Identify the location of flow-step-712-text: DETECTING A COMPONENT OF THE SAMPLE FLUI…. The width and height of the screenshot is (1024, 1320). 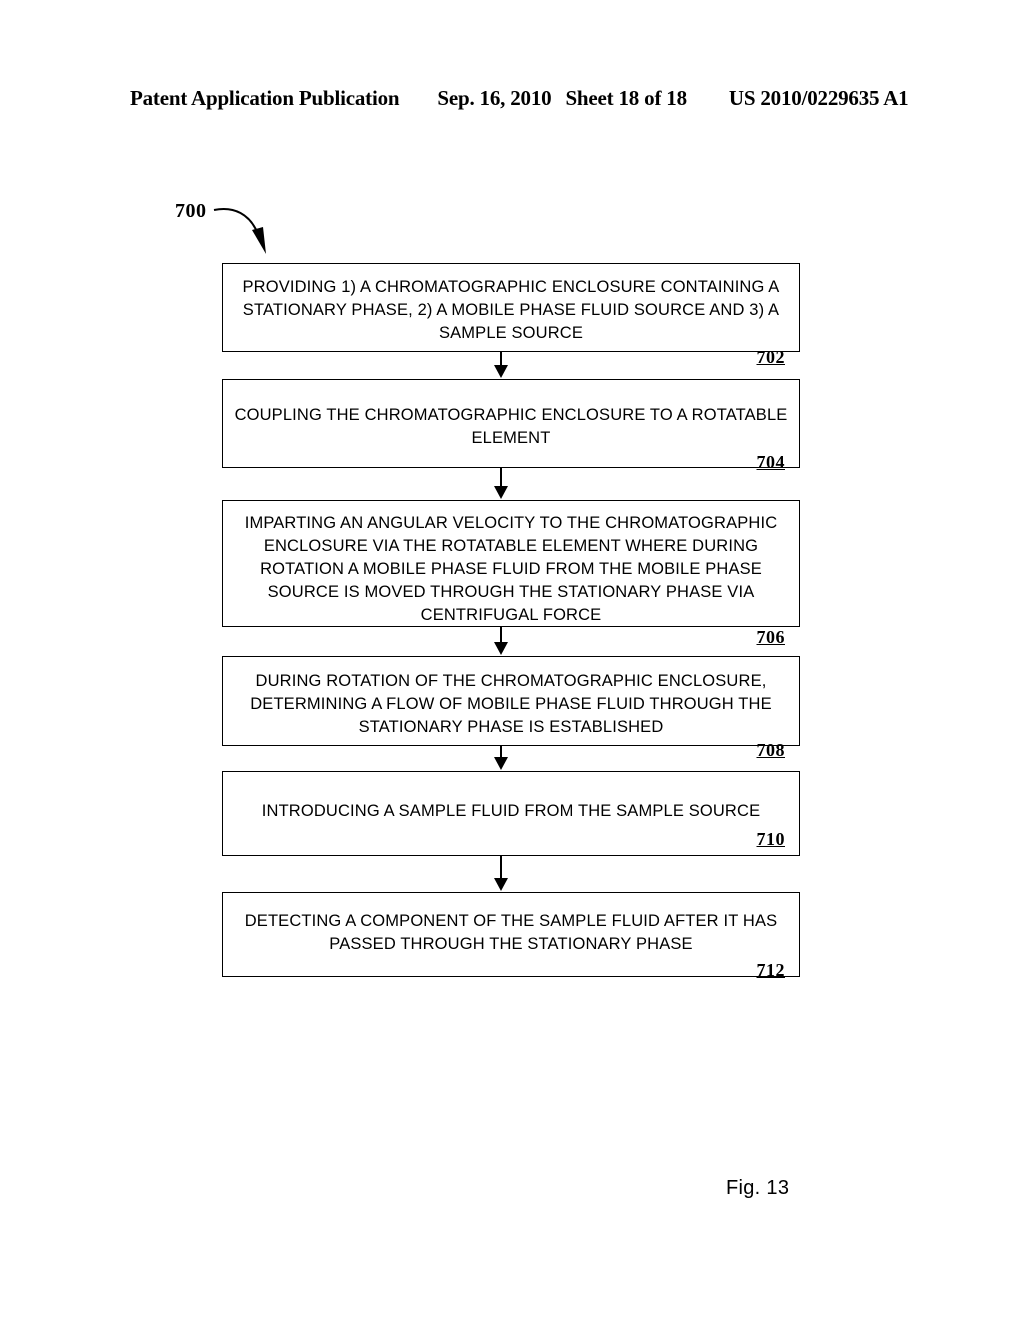
(511, 932).